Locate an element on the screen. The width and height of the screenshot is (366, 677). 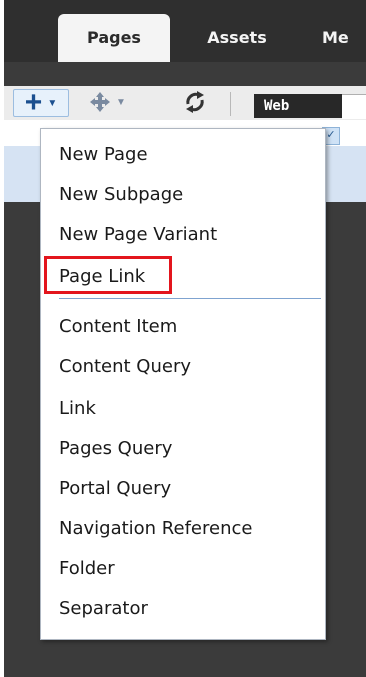
menu-item-separator: Separator is located at coordinates (189, 609).